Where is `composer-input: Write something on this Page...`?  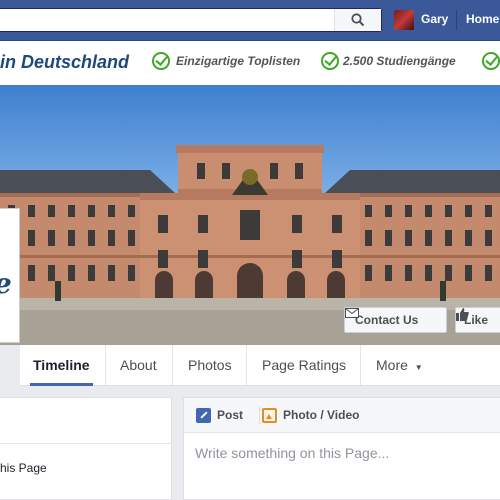 composer-input: Write something on this Page... is located at coordinates (292, 453).